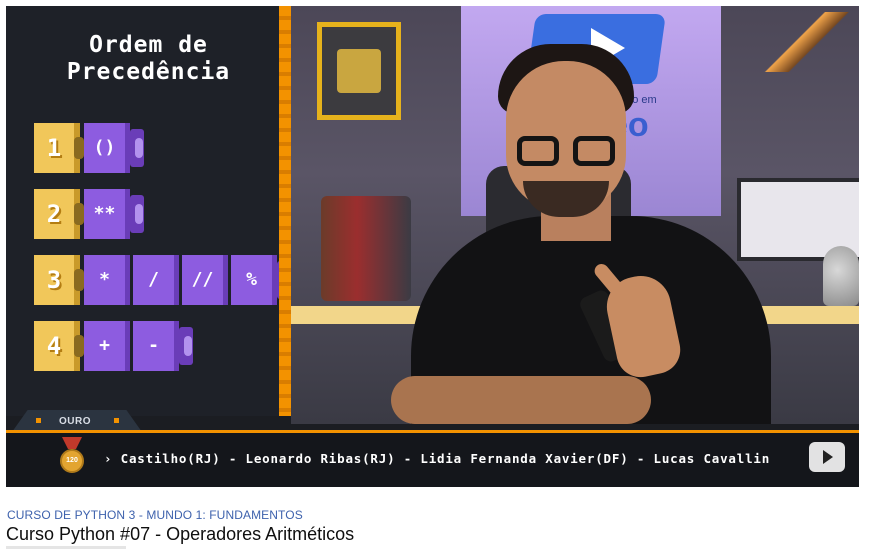  I want to click on slide-title: Ordem de Precedência, so click(148, 59).